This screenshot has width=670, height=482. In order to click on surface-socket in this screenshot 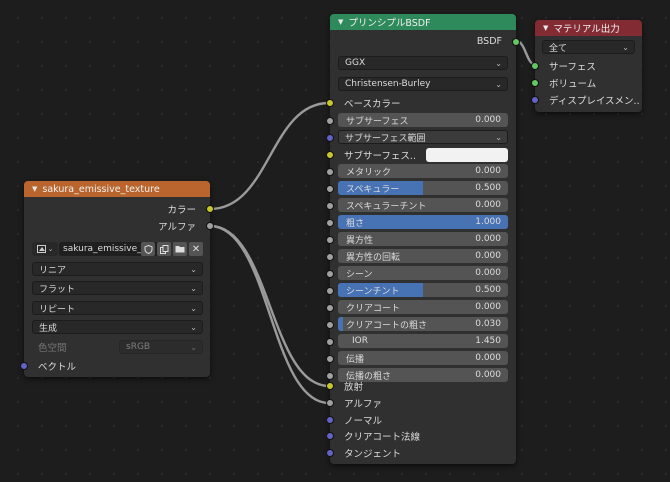, I will do `click(535, 66)`.